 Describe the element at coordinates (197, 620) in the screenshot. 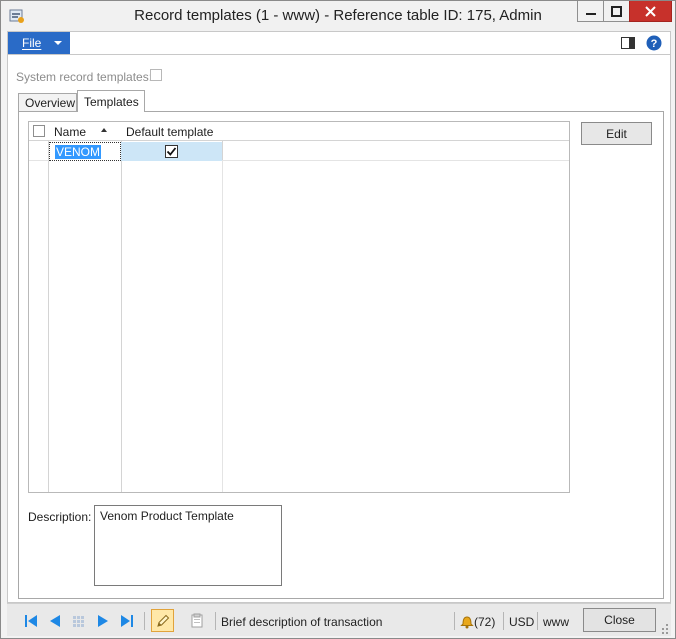

I see `document-handling-icon` at that location.